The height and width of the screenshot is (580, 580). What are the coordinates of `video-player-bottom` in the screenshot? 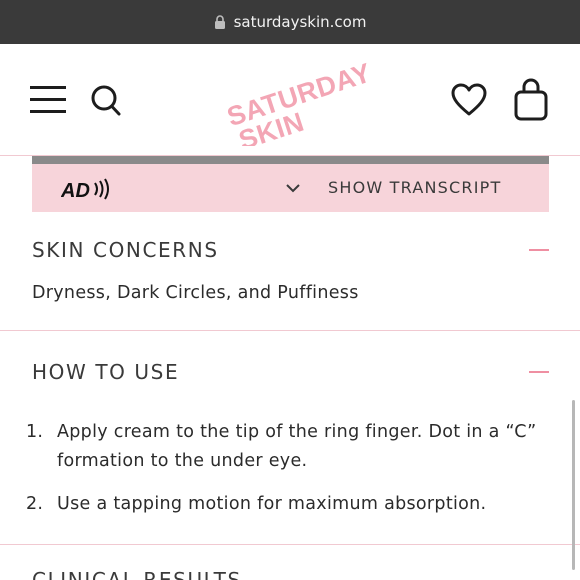 It's located at (290, 160).